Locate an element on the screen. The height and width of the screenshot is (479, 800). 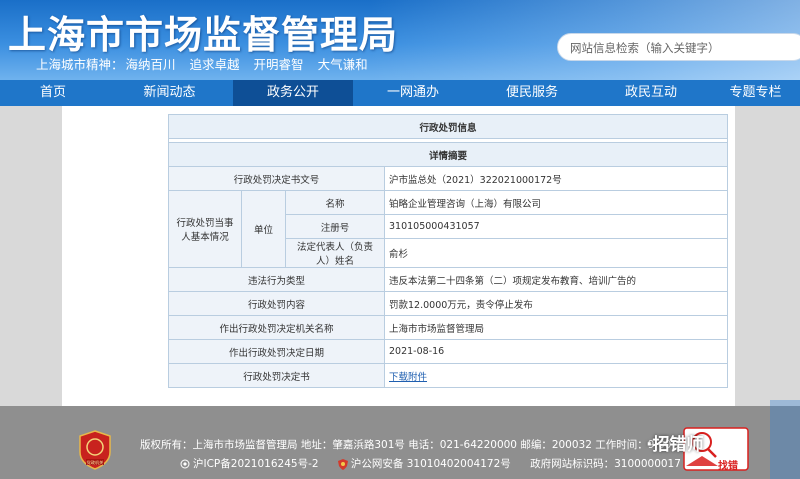
main-nav: 首页 新闻动态 政务公开 一网通办 便民服务 政民互动 专题专栏 is located at coordinates (400, 93).